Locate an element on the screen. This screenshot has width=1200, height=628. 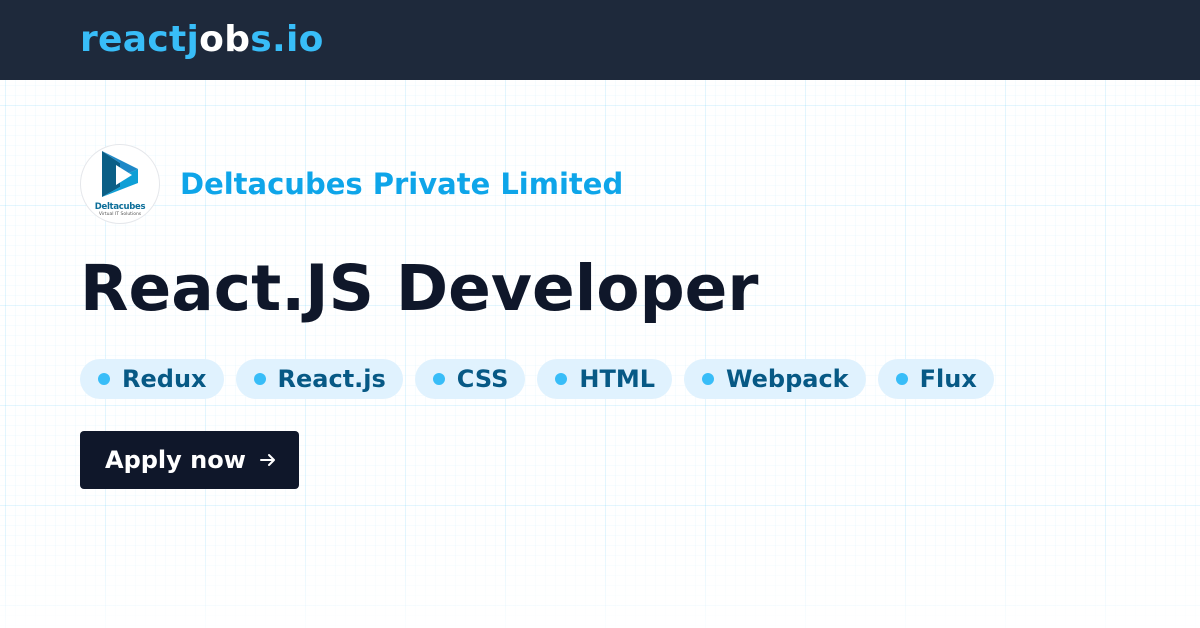
skill-tags: Redux React.js CSS HTML Webpack Flux is located at coordinates (537, 379).